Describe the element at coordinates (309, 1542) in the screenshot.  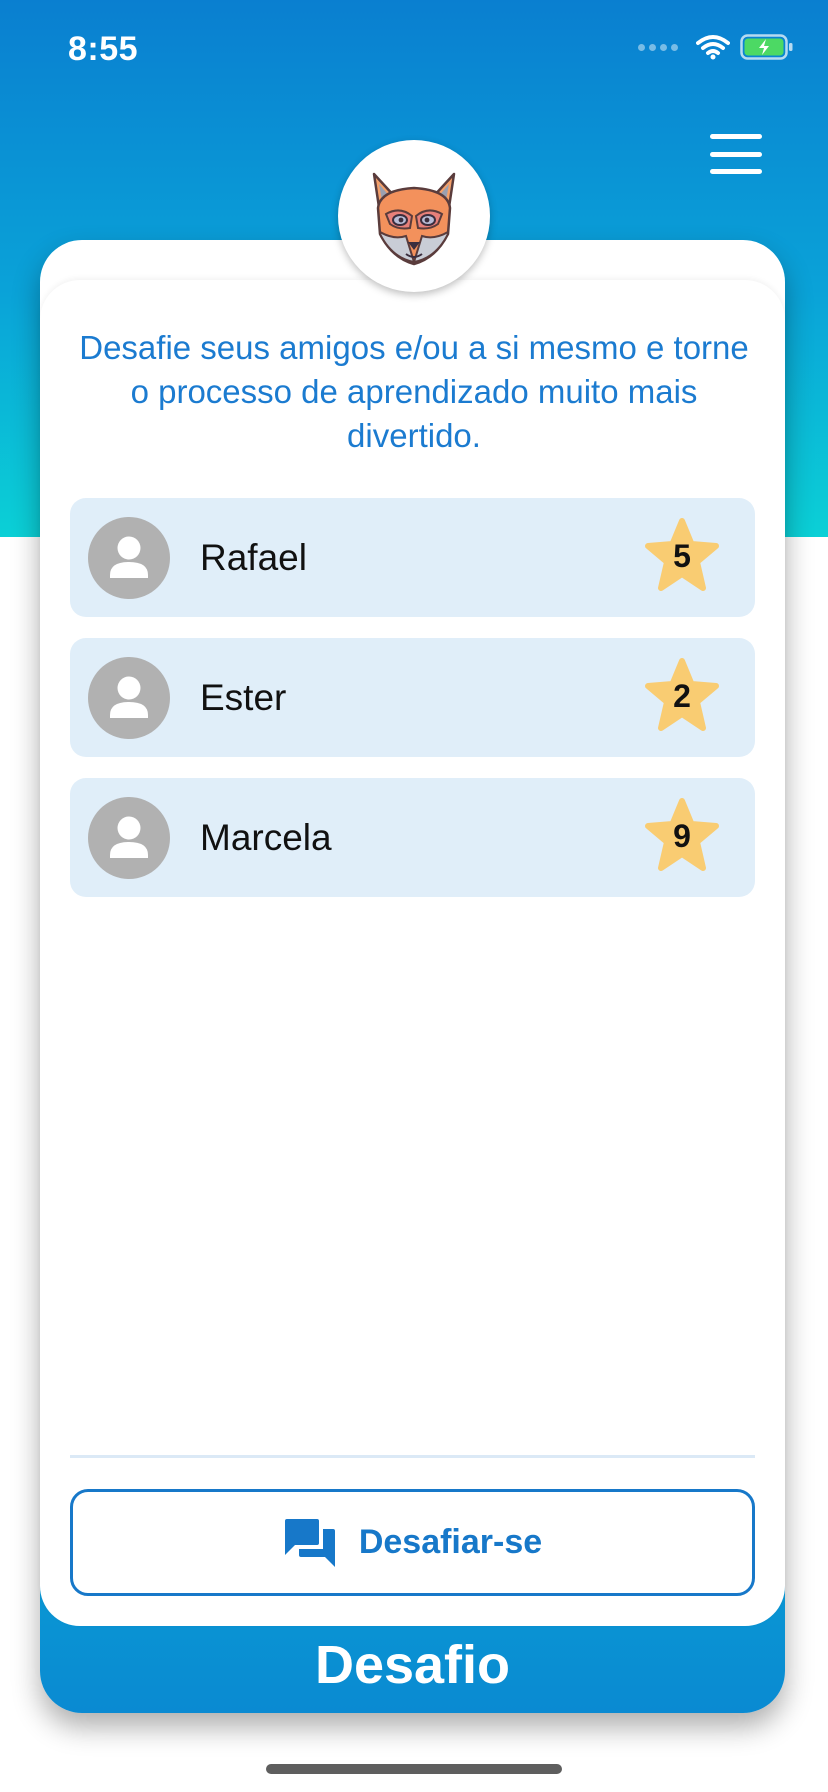
I see `chat-bubbles-icon` at that location.